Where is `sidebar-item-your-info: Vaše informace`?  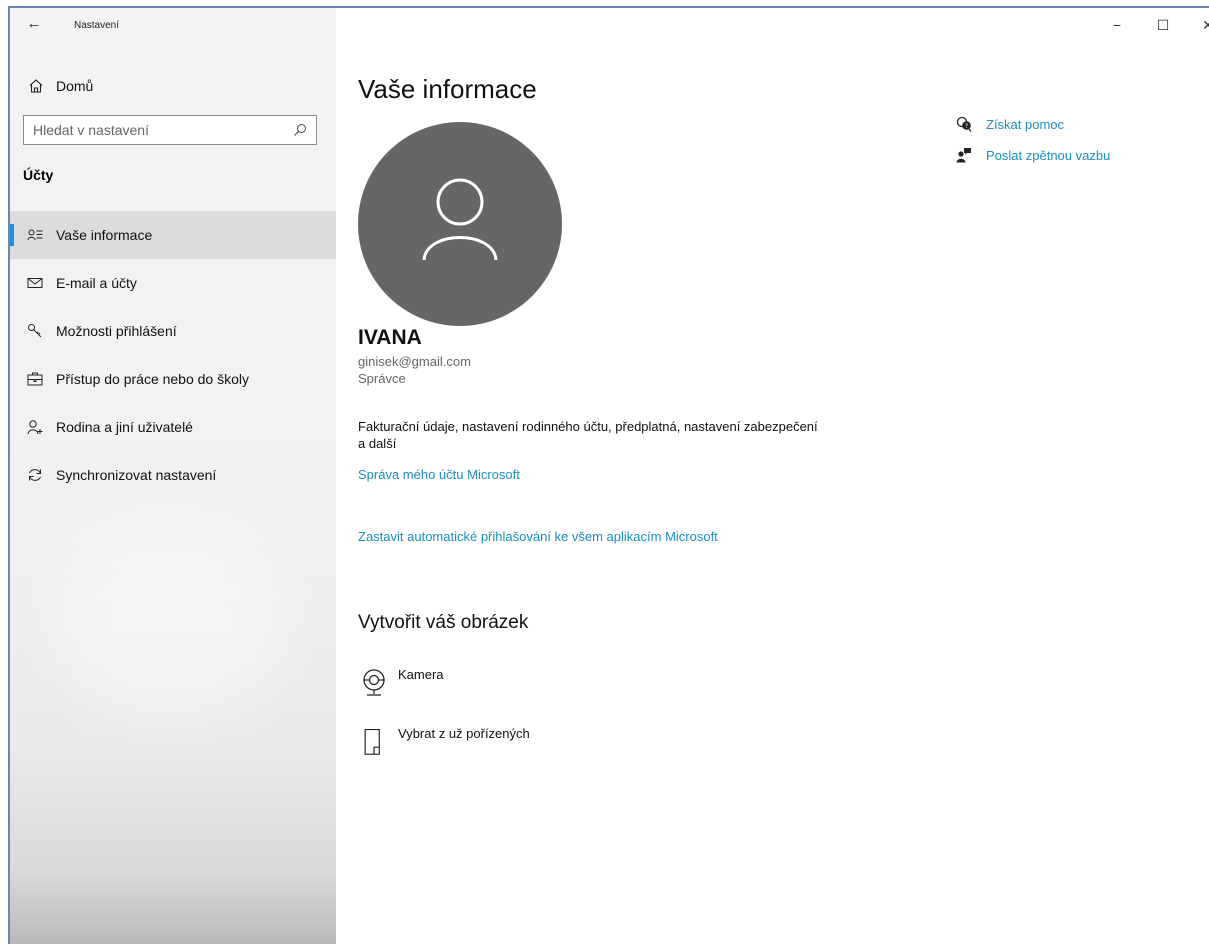
sidebar-item-your-info: Vaše informace is located at coordinates (173, 235).